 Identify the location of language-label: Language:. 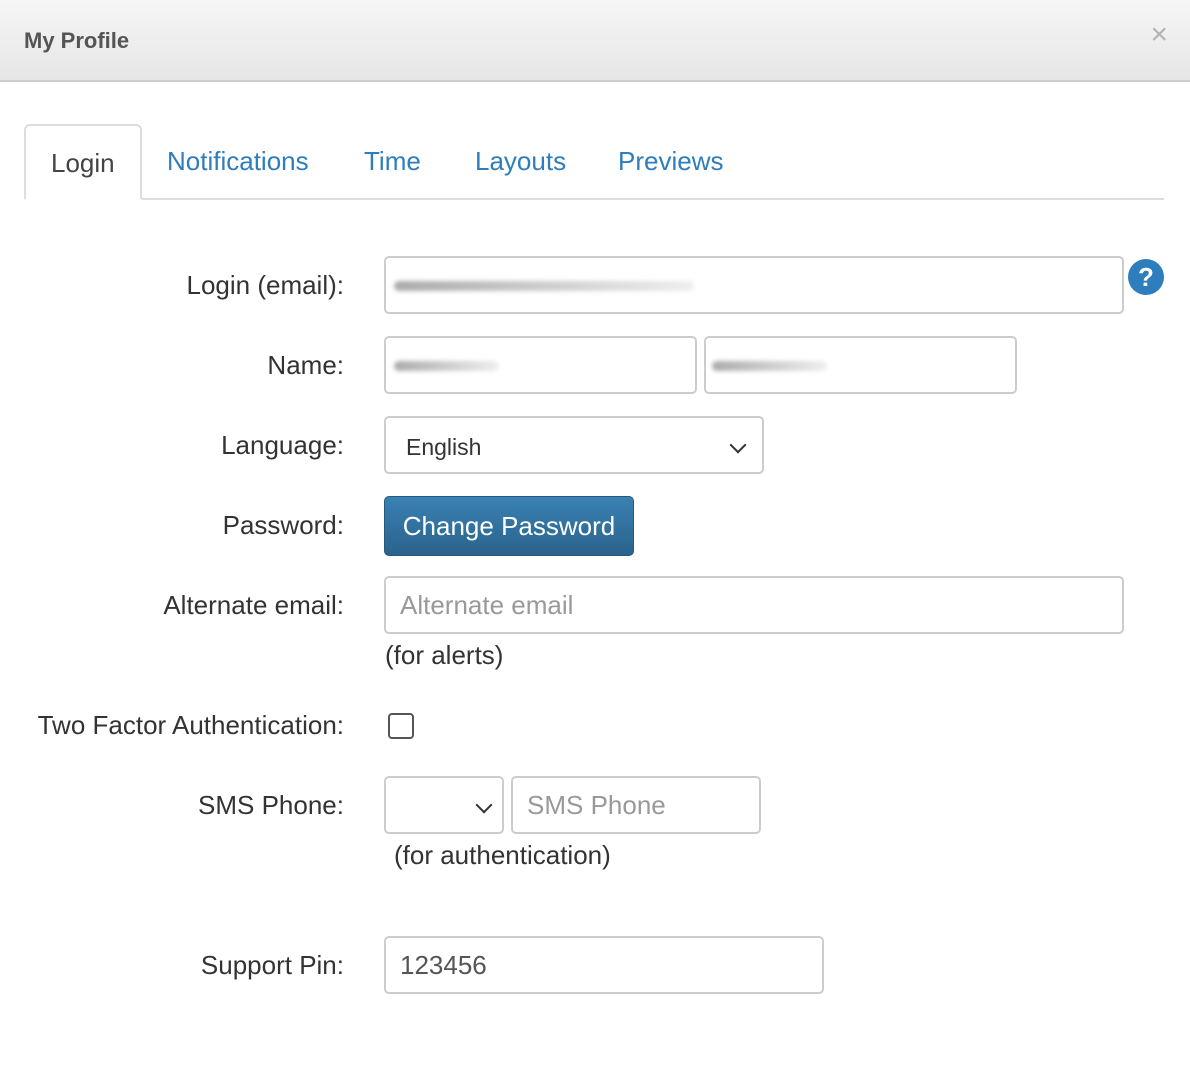
(282, 445).